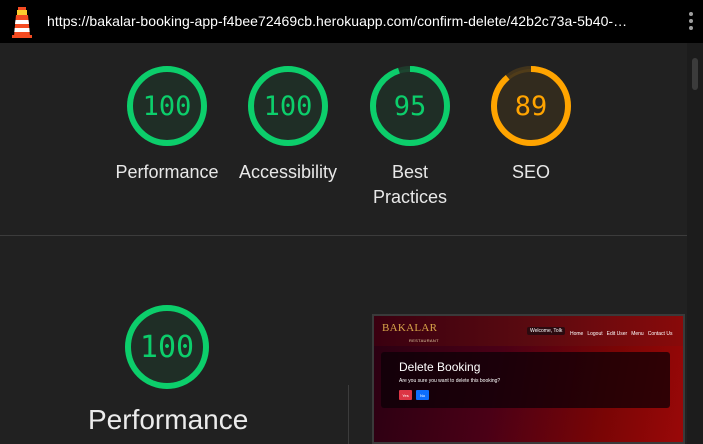  I want to click on gauge-performance: 100, so click(167, 106).